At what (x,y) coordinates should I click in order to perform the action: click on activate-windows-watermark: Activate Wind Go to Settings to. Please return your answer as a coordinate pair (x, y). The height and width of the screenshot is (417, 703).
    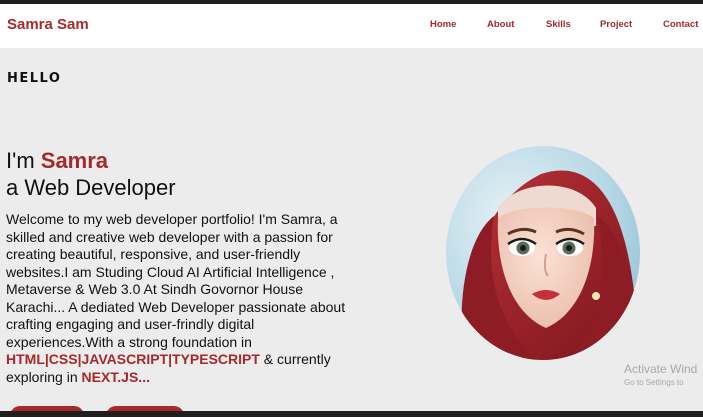
    Looking at the image, I should click on (660, 374).